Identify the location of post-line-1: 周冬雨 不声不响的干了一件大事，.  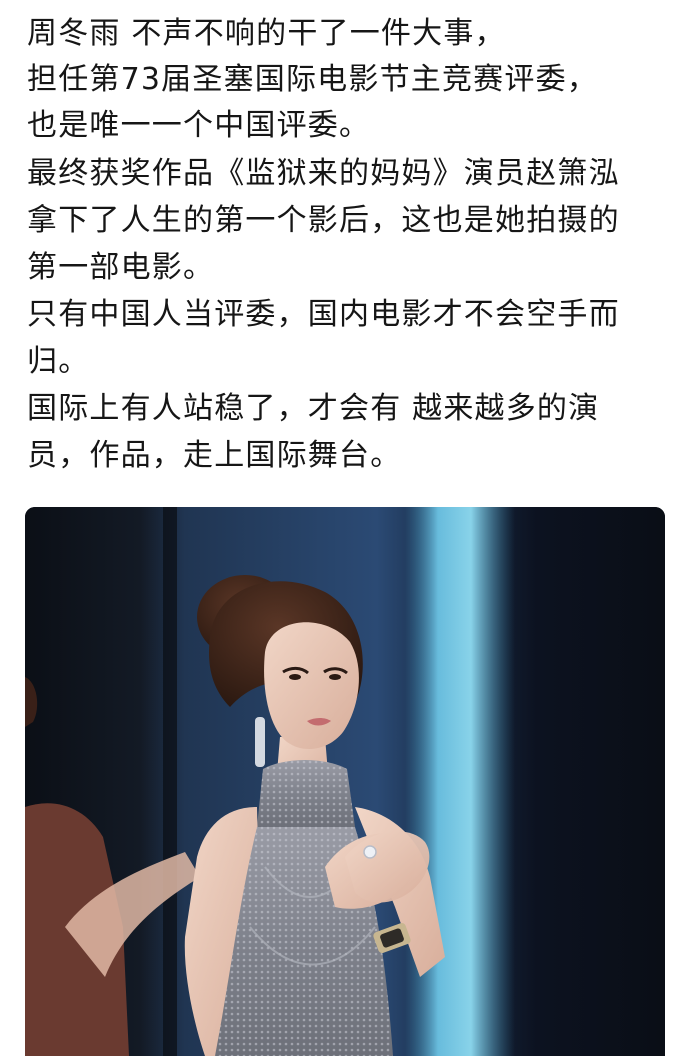
(266, 33).